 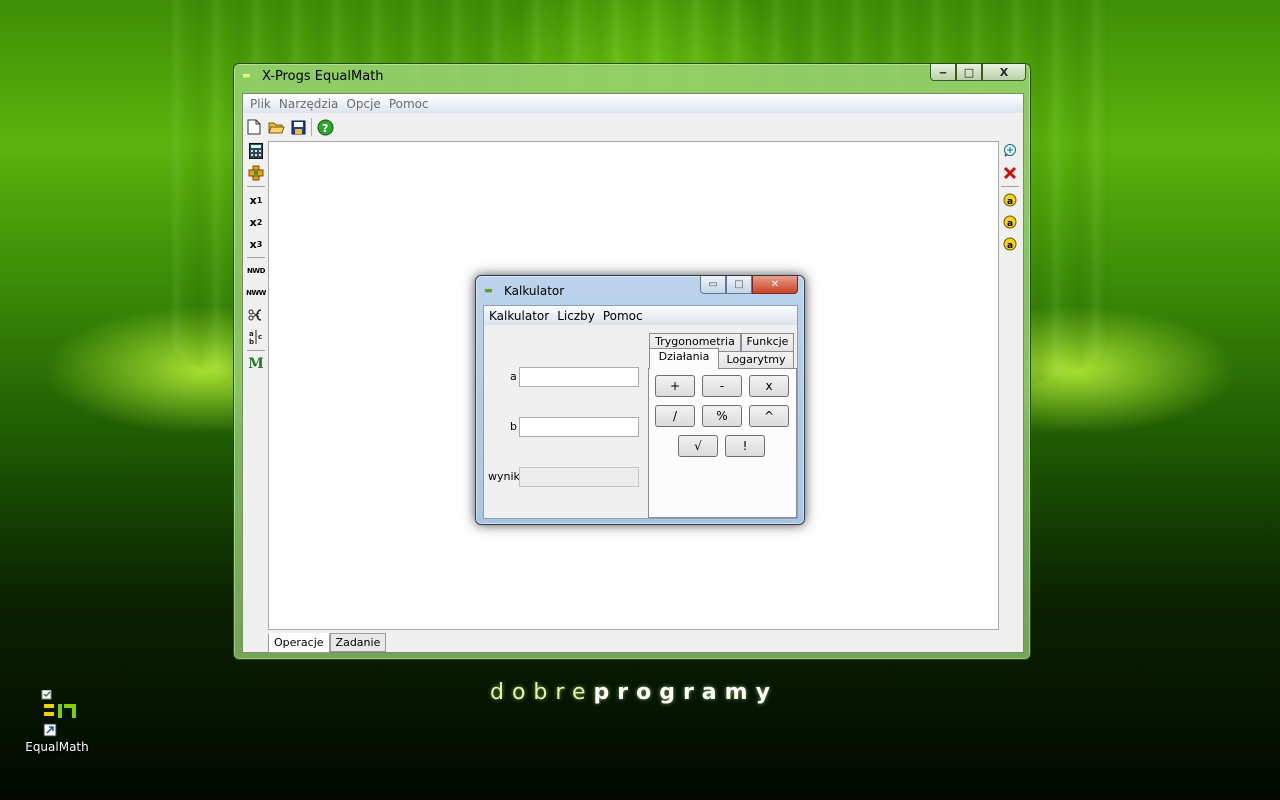 I want to click on menu-narzedzia: Narzędzia, so click(x=309, y=104).